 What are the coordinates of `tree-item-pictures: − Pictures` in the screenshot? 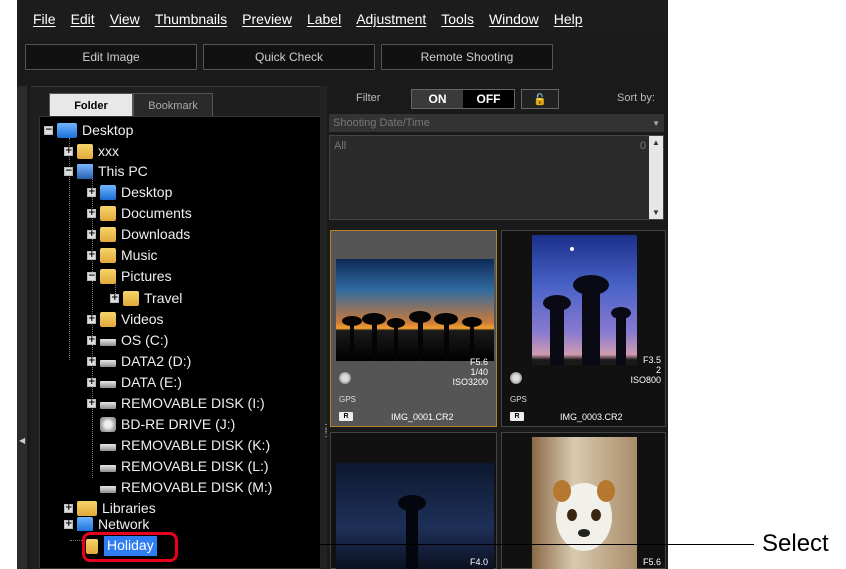 It's located at (129, 276).